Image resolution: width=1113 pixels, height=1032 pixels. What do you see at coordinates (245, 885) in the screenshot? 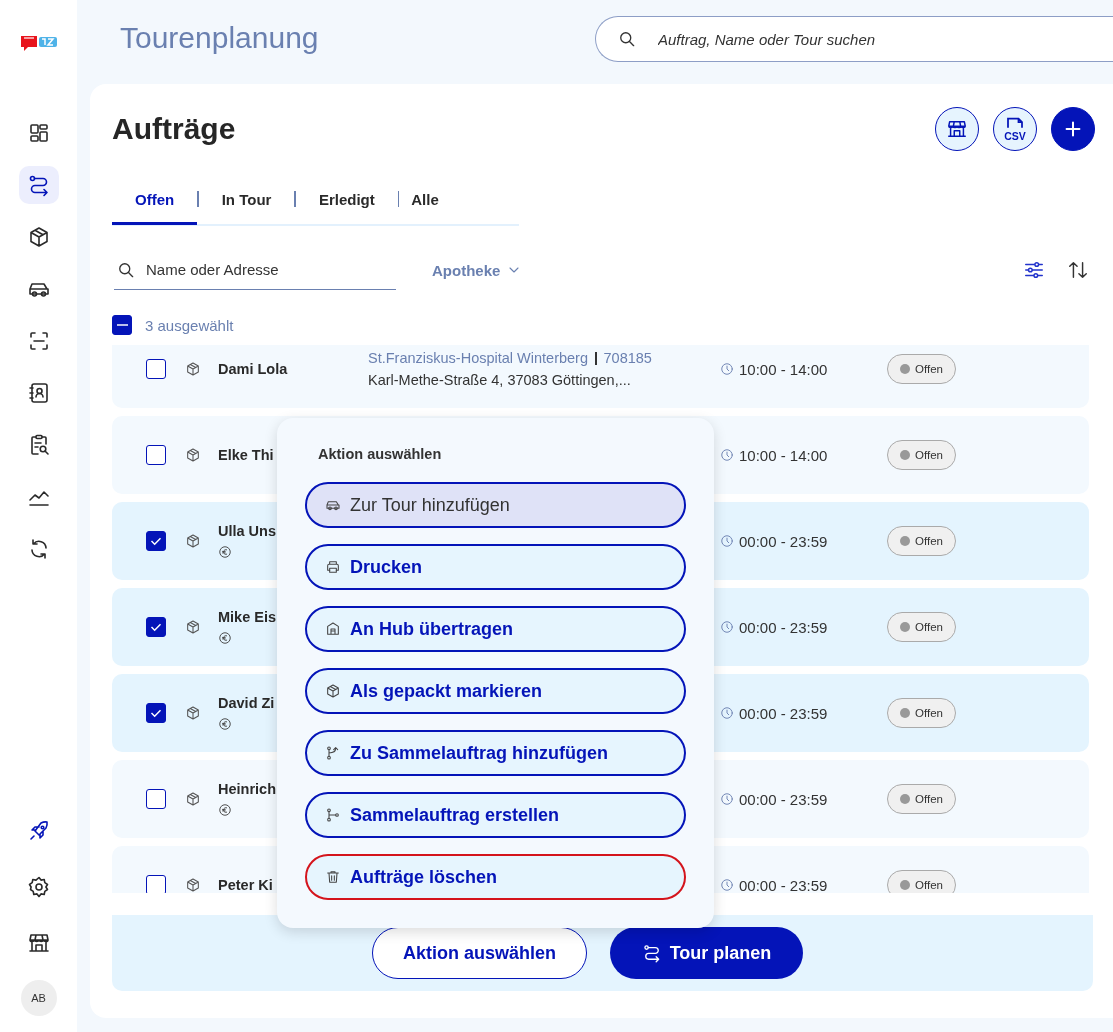
I see `customer-name: Peter Ki` at bounding box center [245, 885].